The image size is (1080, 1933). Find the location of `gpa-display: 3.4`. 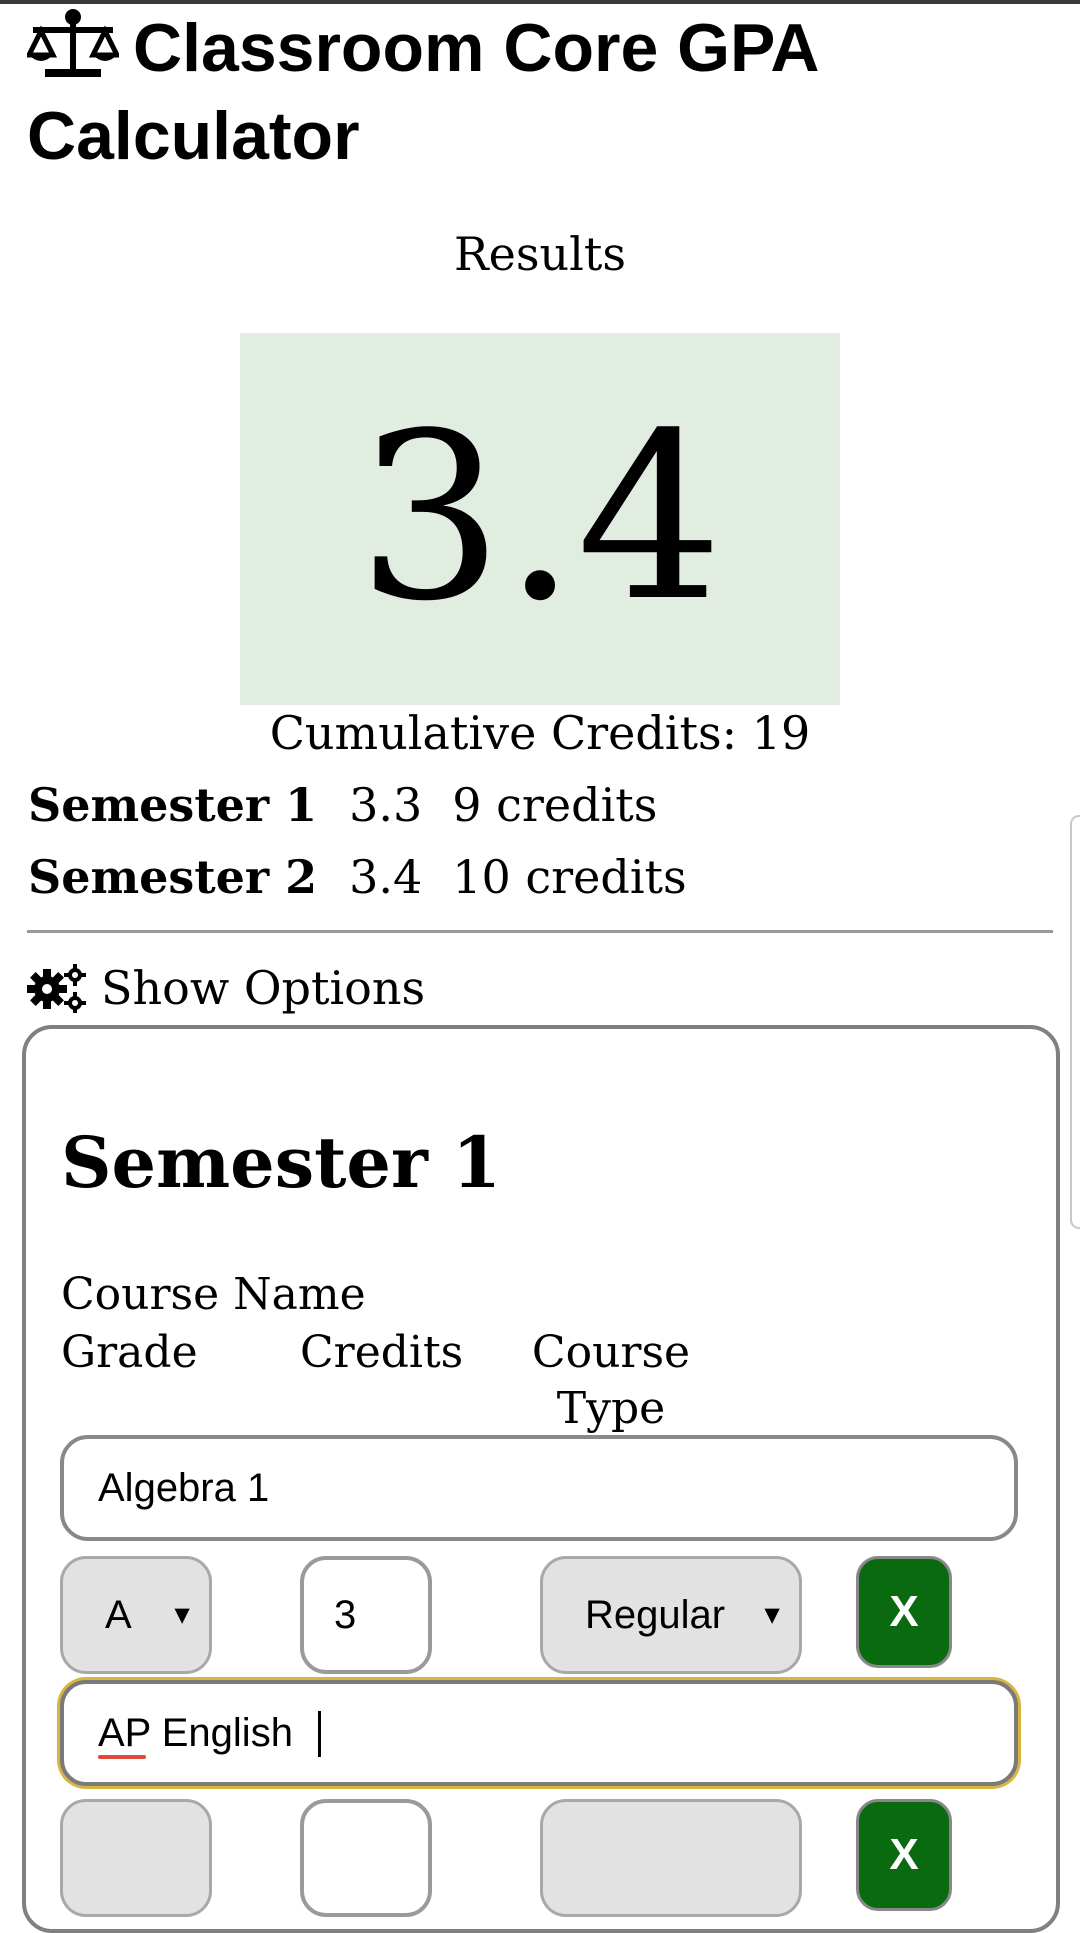

gpa-display: 3.4 is located at coordinates (540, 519).